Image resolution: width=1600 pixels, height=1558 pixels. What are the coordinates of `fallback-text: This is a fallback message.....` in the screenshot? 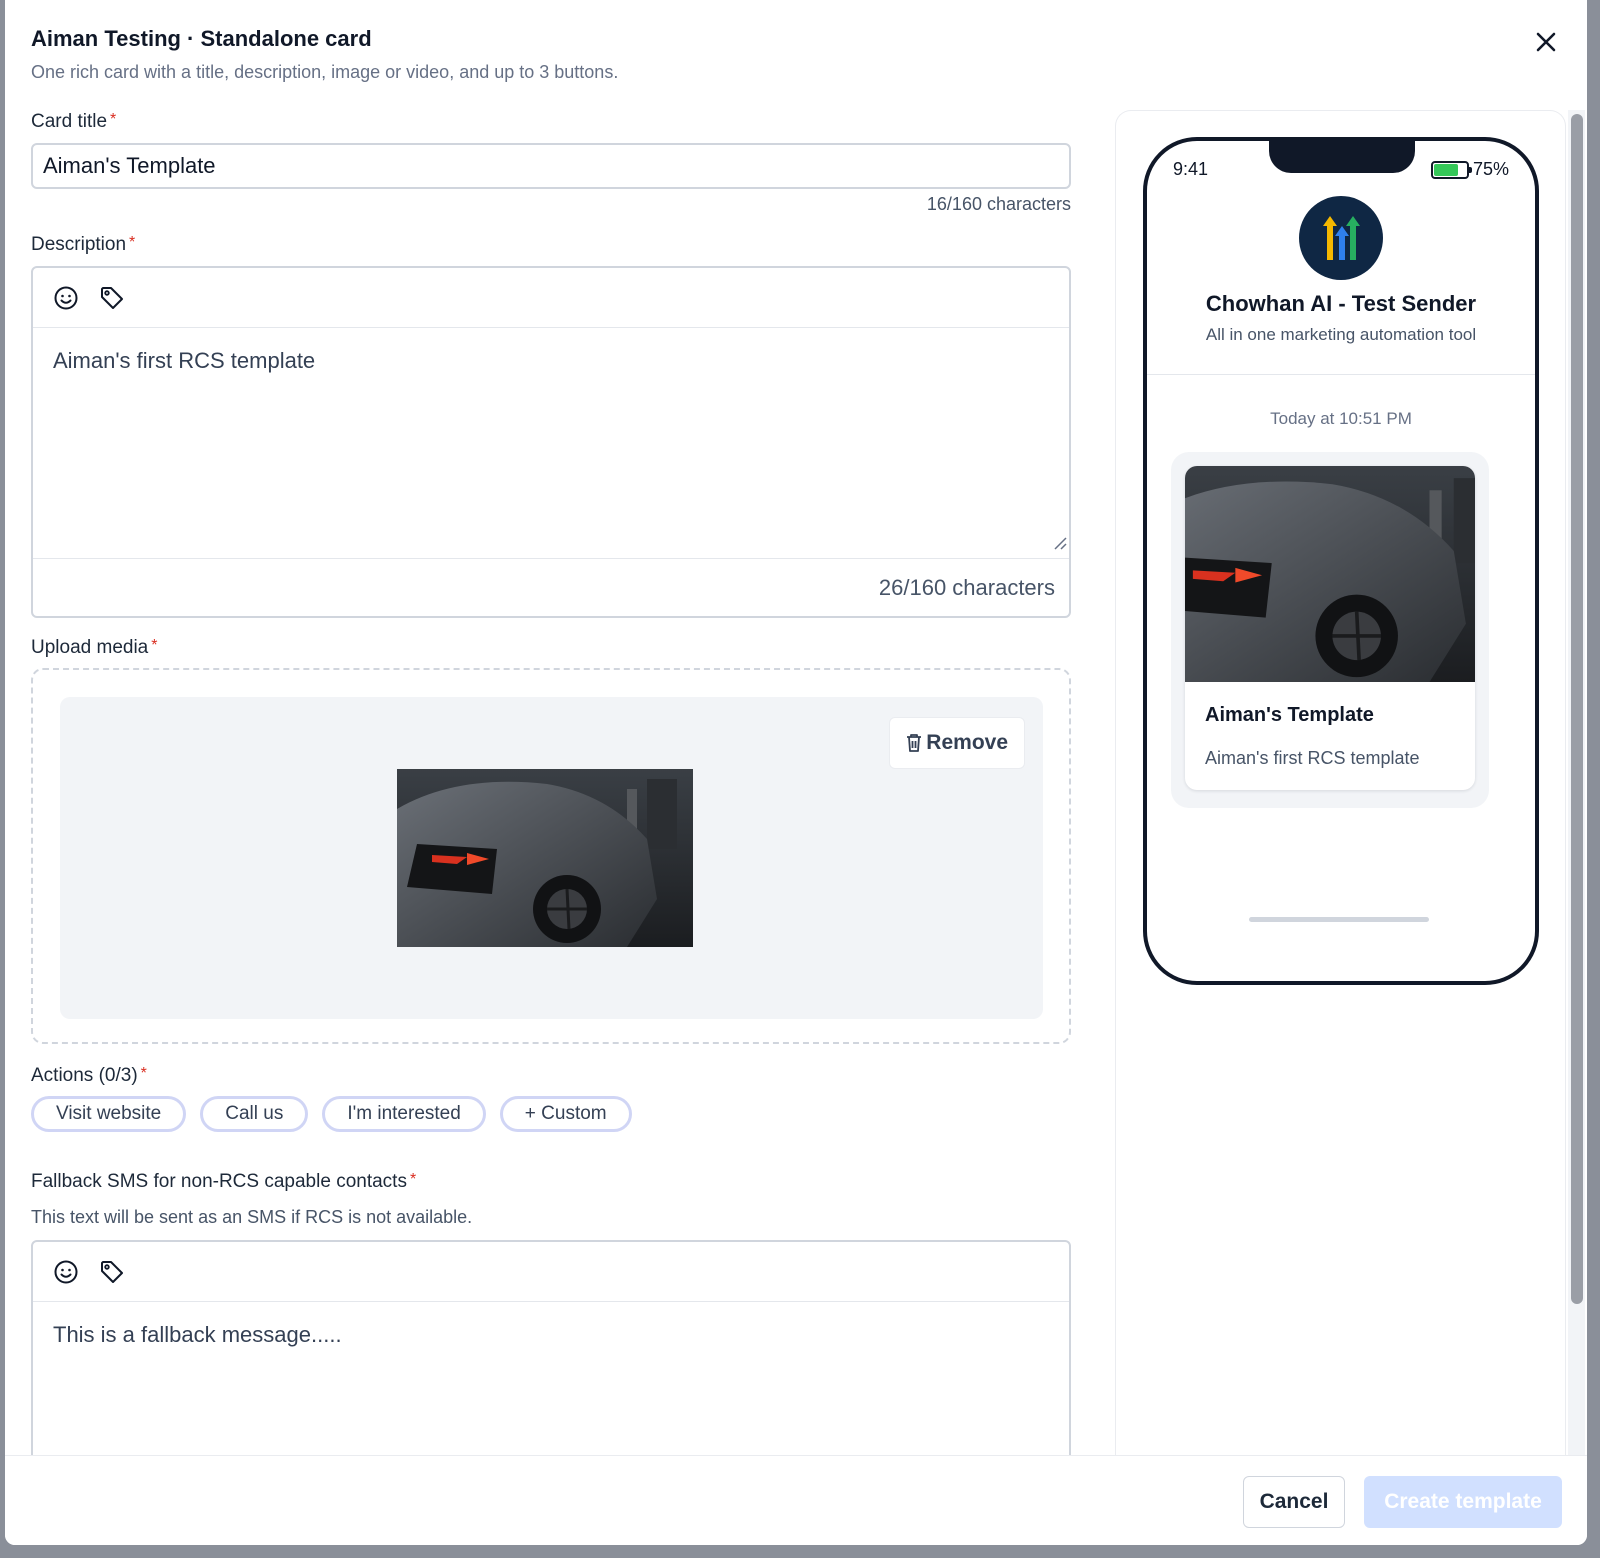 It's located at (197, 1334).